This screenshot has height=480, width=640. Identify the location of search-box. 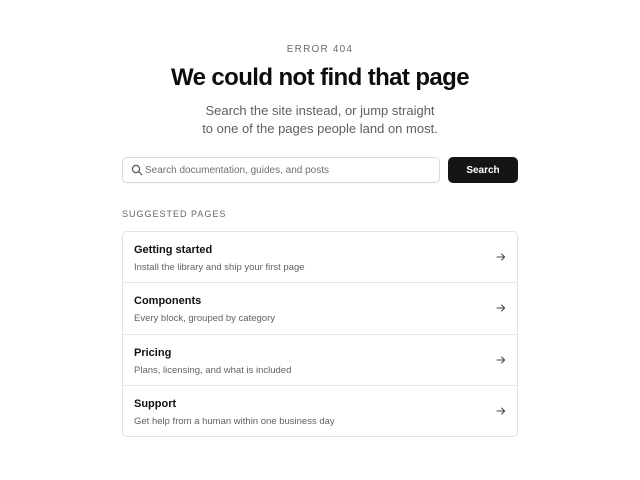
(281, 170).